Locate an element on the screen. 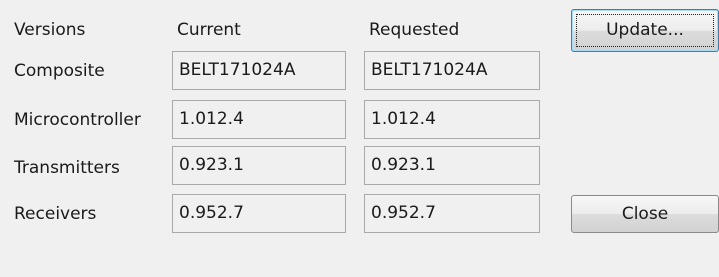 This screenshot has height=277, width=719. close-button: Close is located at coordinates (645, 214).